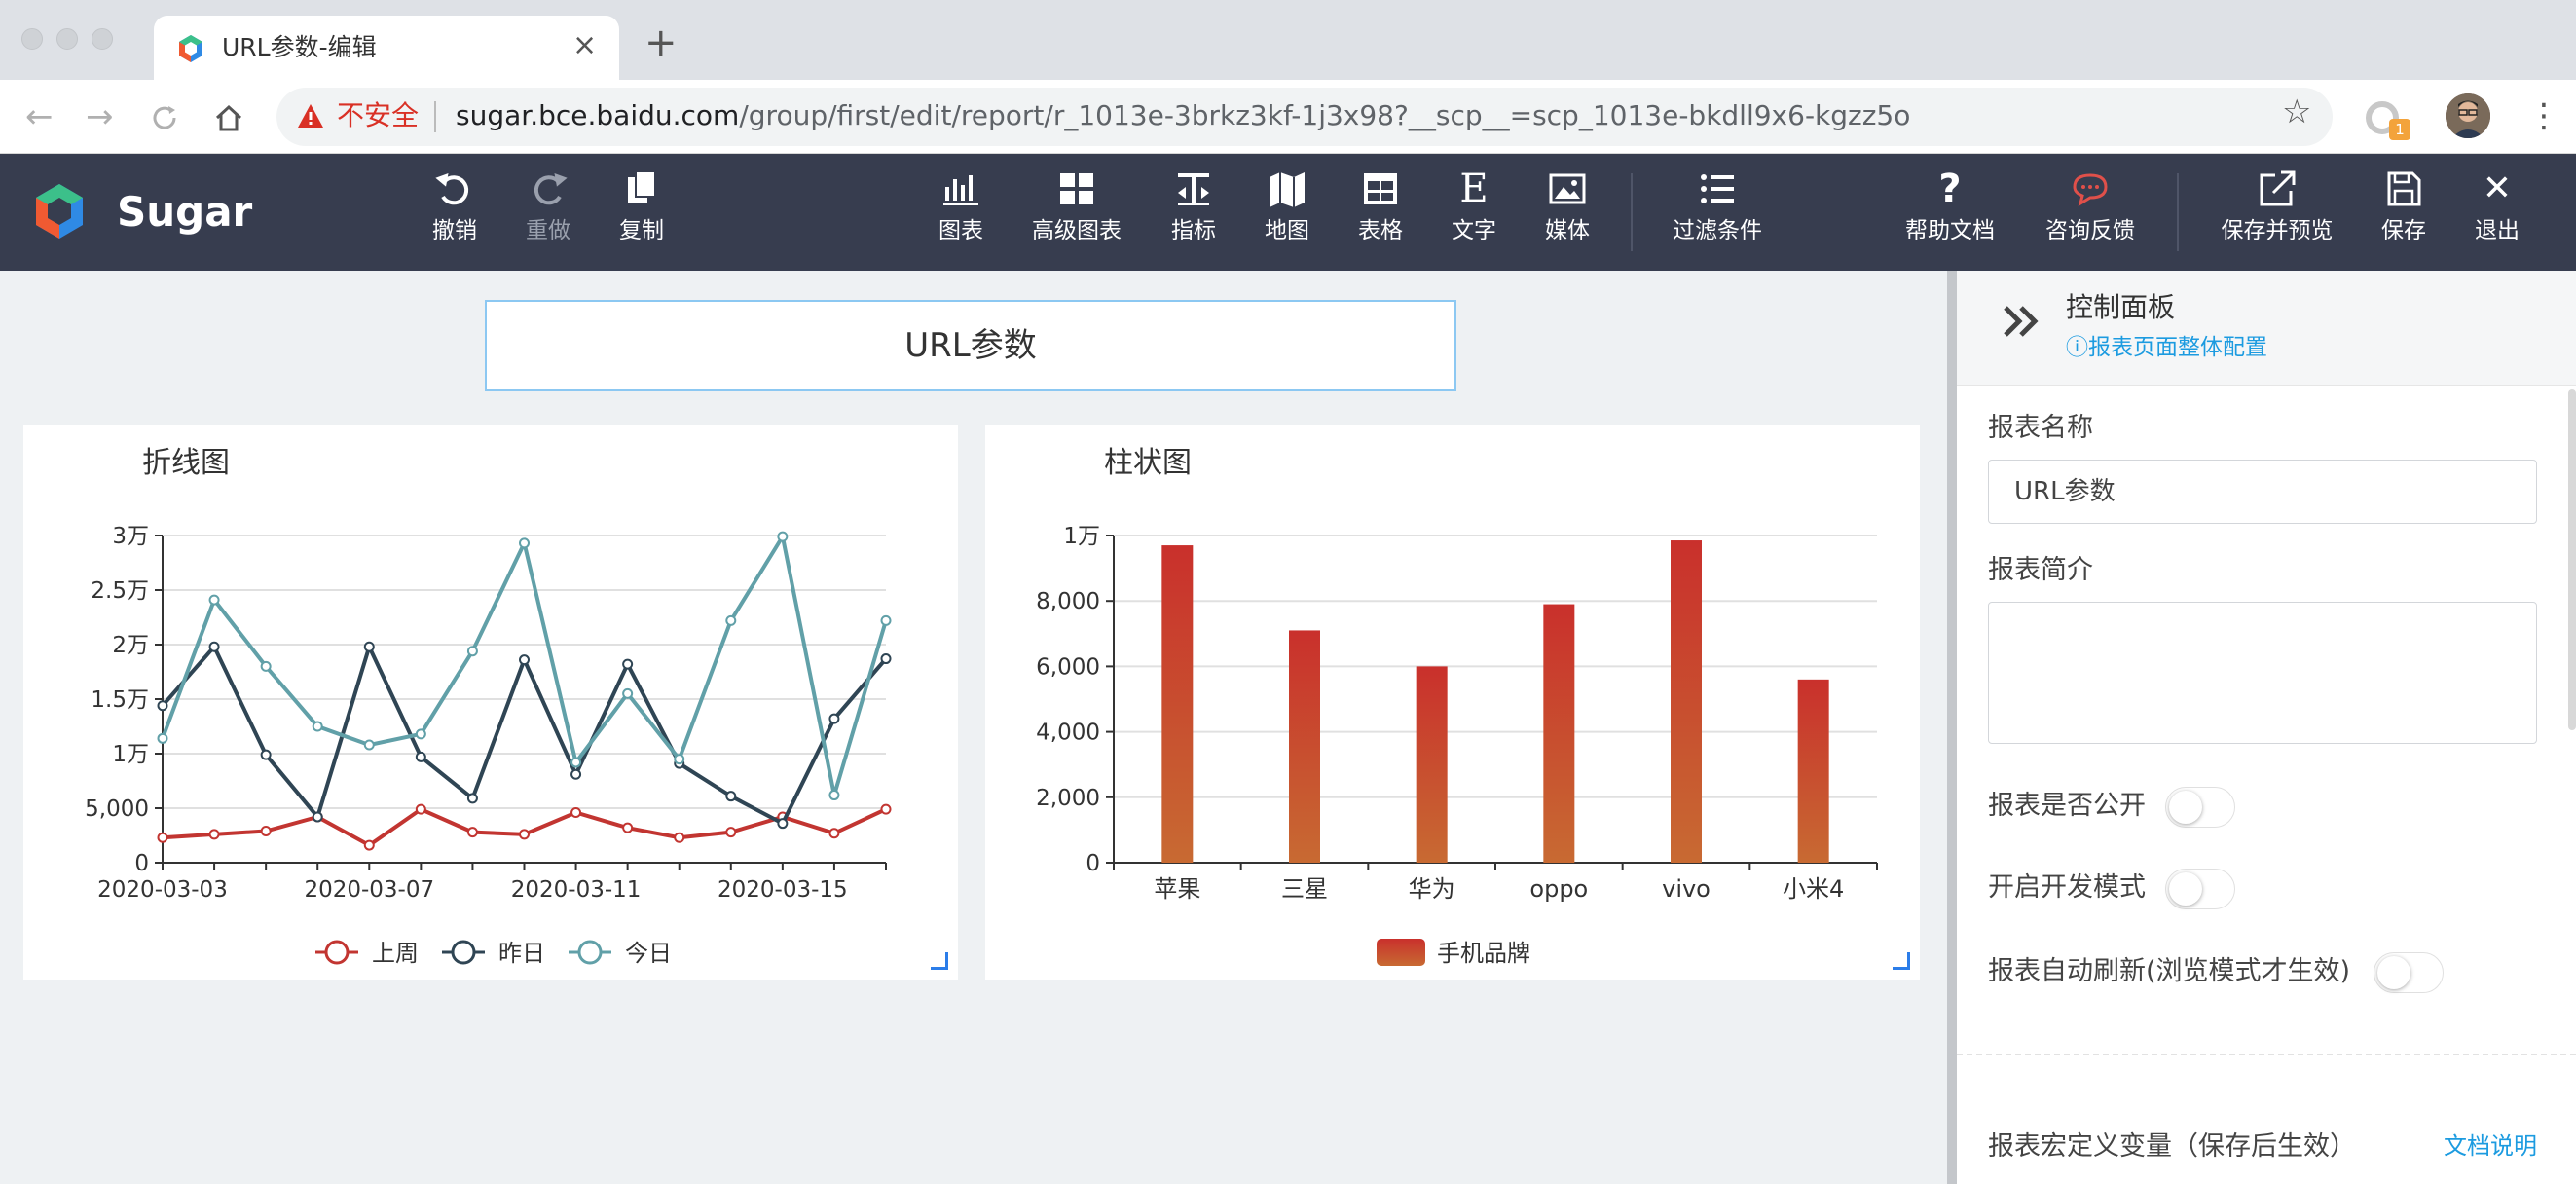  I want to click on media-label: 媒体, so click(1567, 230).